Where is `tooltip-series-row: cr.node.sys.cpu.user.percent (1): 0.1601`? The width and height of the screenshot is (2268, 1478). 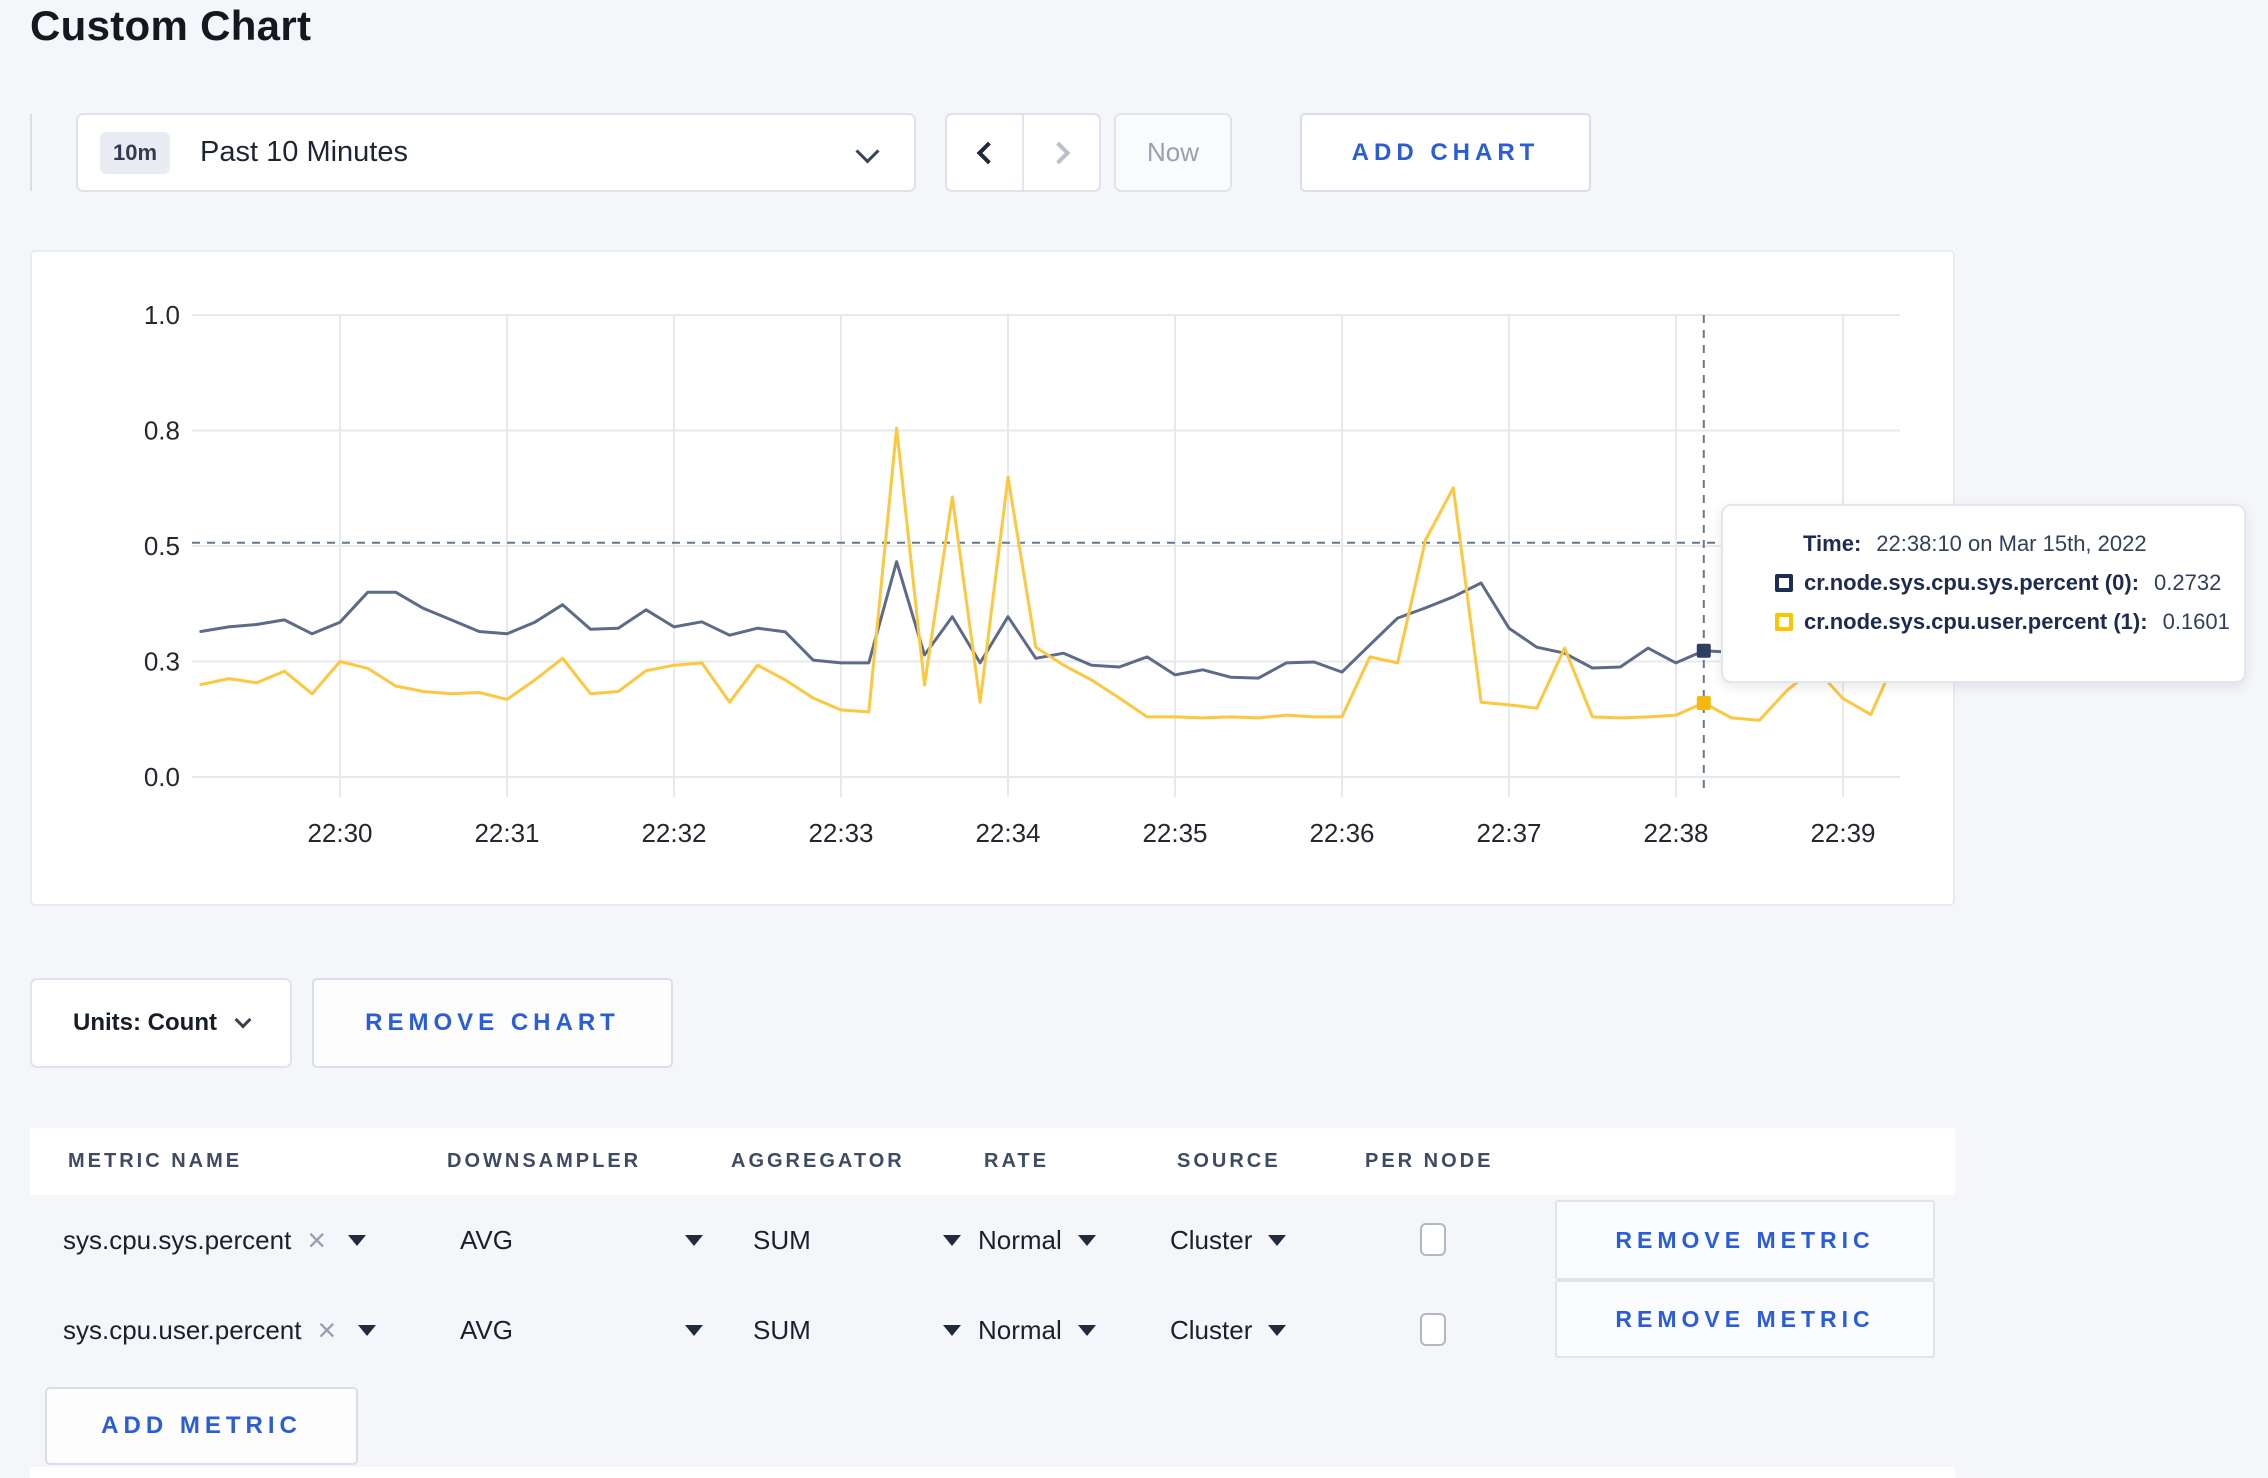
tooltip-series-row: cr.node.sys.cpu.user.percent (1): 0.1601 is located at coordinates (2009, 622).